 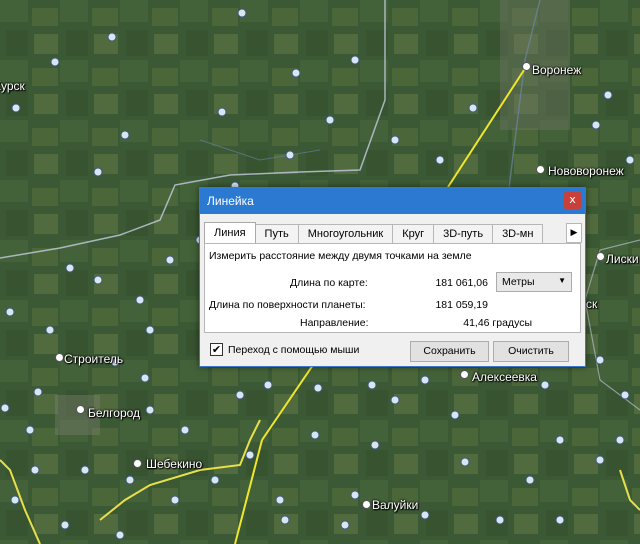 I want to click on tab-3d-path: 3D-путь, so click(x=463, y=233).